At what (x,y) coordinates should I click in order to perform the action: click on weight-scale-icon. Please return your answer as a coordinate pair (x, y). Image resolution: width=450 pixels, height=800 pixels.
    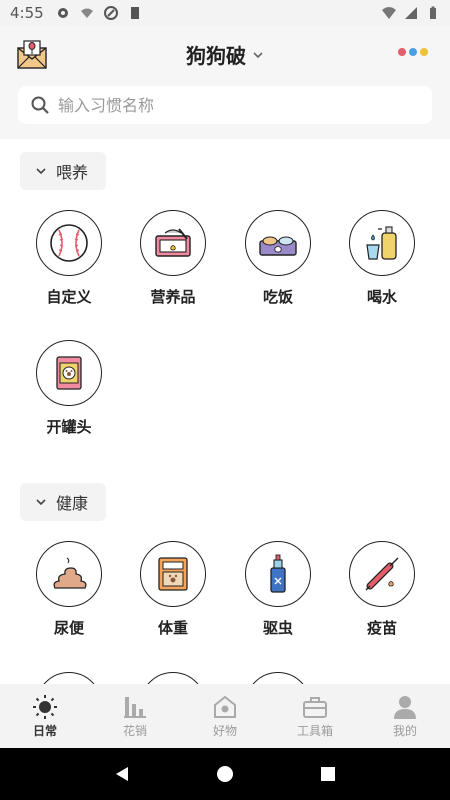
    Looking at the image, I should click on (173, 574).